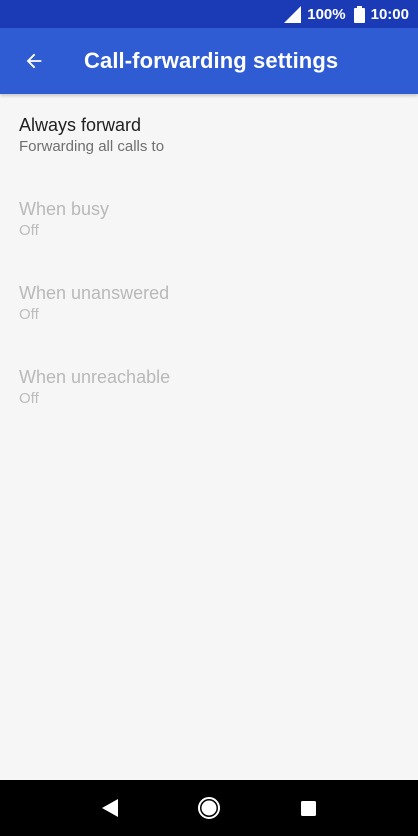 This screenshot has height=836, width=418. What do you see at coordinates (209, 388) in the screenshot?
I see `setting-when-unreachable: When unreachable Off` at bounding box center [209, 388].